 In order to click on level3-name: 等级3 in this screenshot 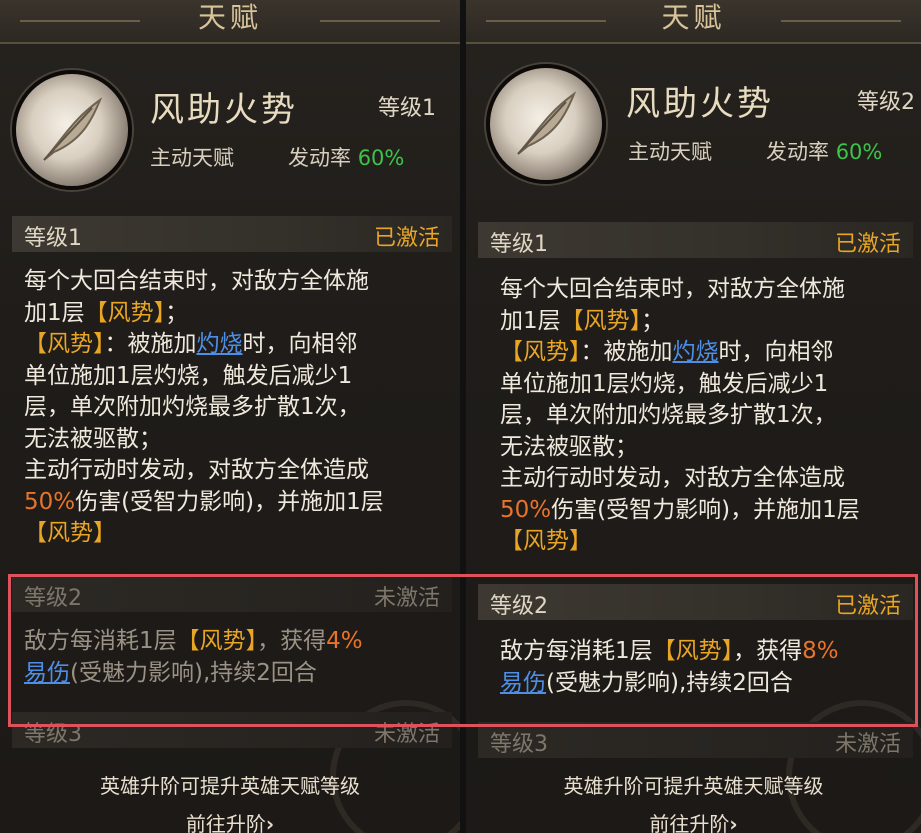, I will do `click(519, 744)`.